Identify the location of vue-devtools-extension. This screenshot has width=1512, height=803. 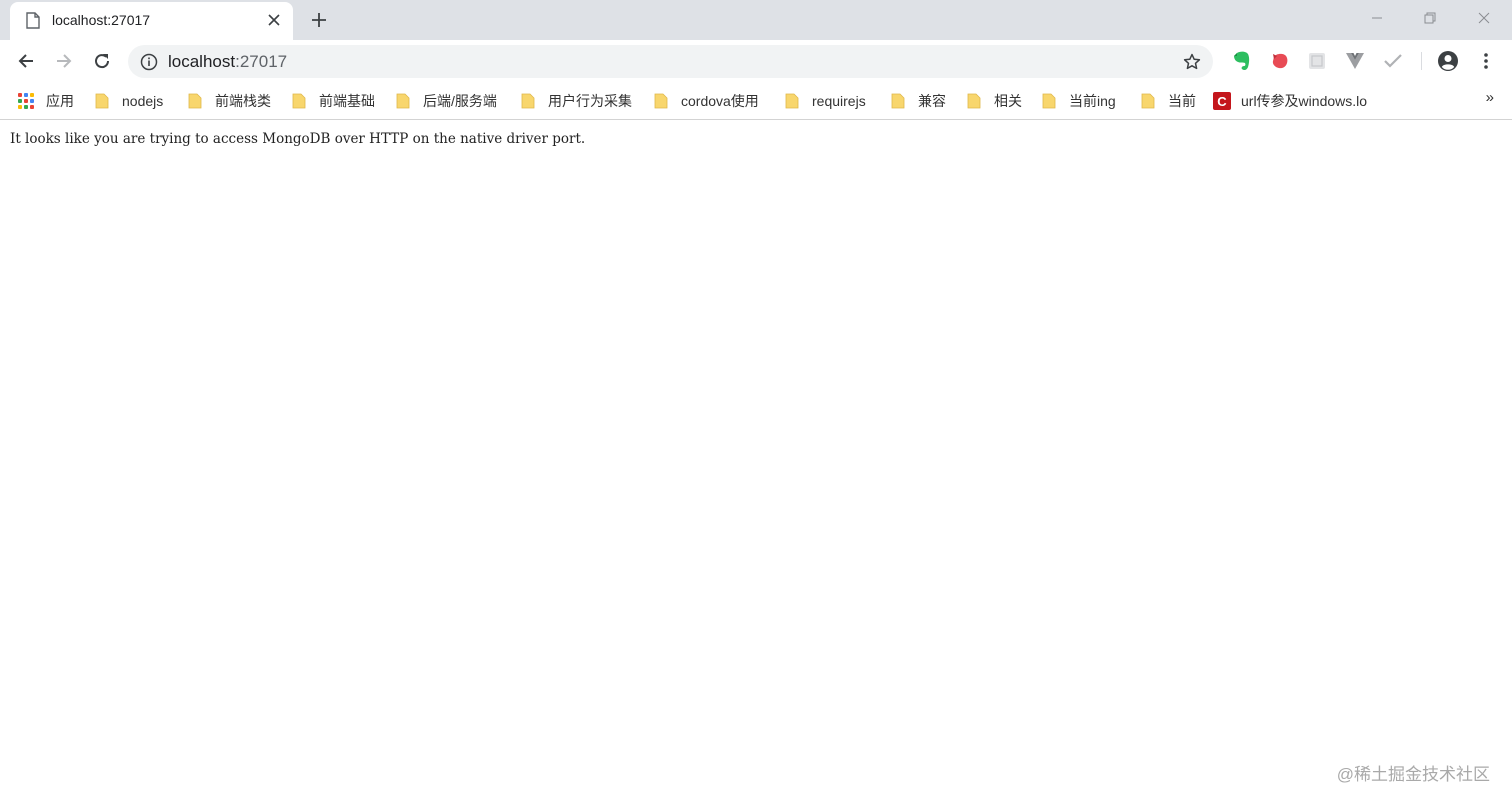
(1355, 61).